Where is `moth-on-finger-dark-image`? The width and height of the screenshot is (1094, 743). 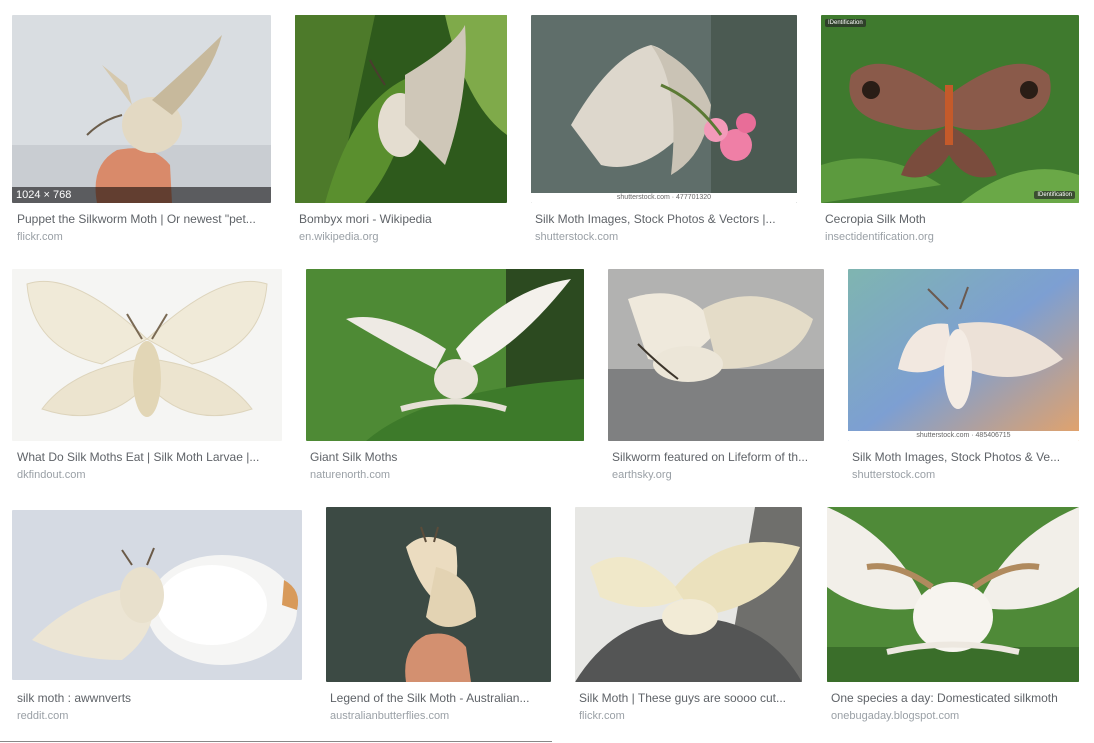
moth-on-finger-dark-image is located at coordinates (438, 594).